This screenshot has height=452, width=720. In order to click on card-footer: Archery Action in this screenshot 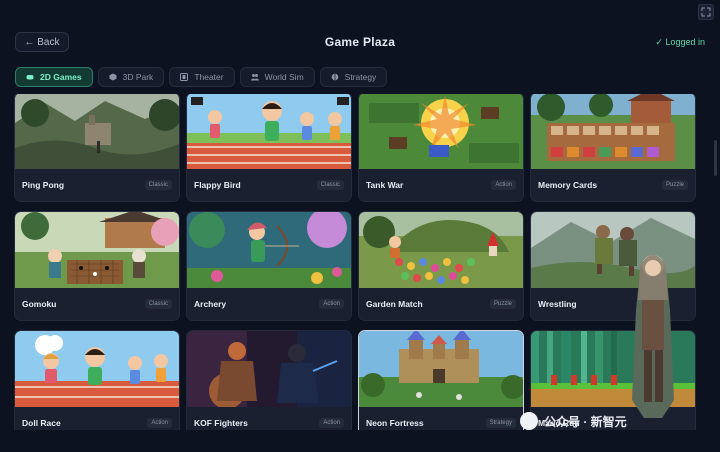, I will do `click(269, 304)`.